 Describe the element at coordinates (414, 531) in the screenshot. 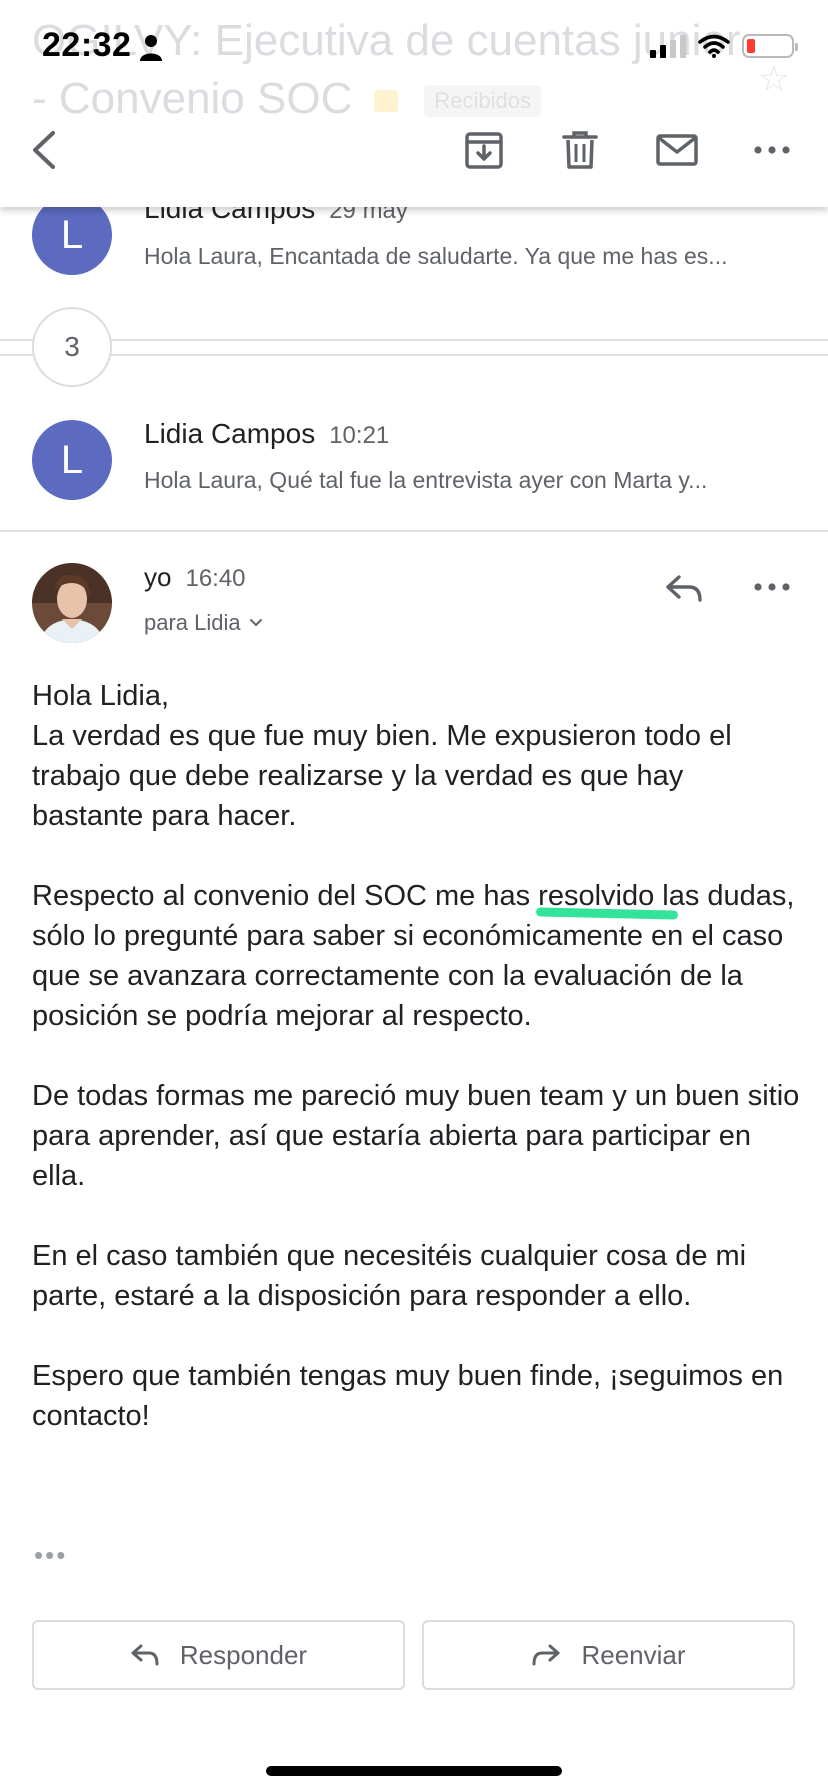

I see `message-divider` at that location.